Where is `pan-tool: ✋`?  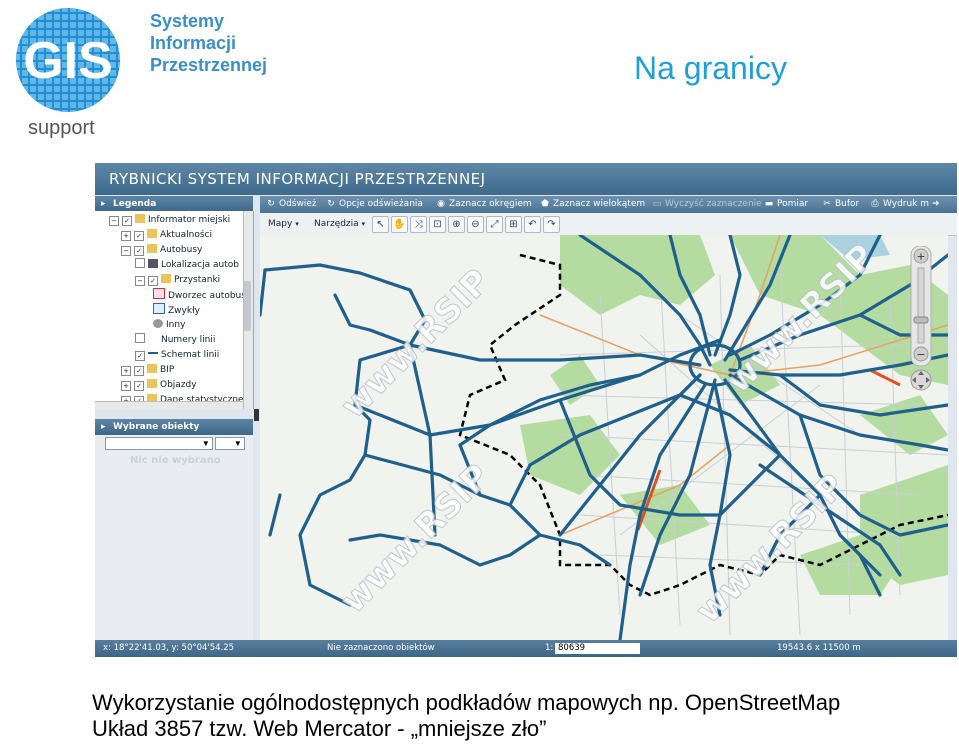 pan-tool: ✋ is located at coordinates (399, 224).